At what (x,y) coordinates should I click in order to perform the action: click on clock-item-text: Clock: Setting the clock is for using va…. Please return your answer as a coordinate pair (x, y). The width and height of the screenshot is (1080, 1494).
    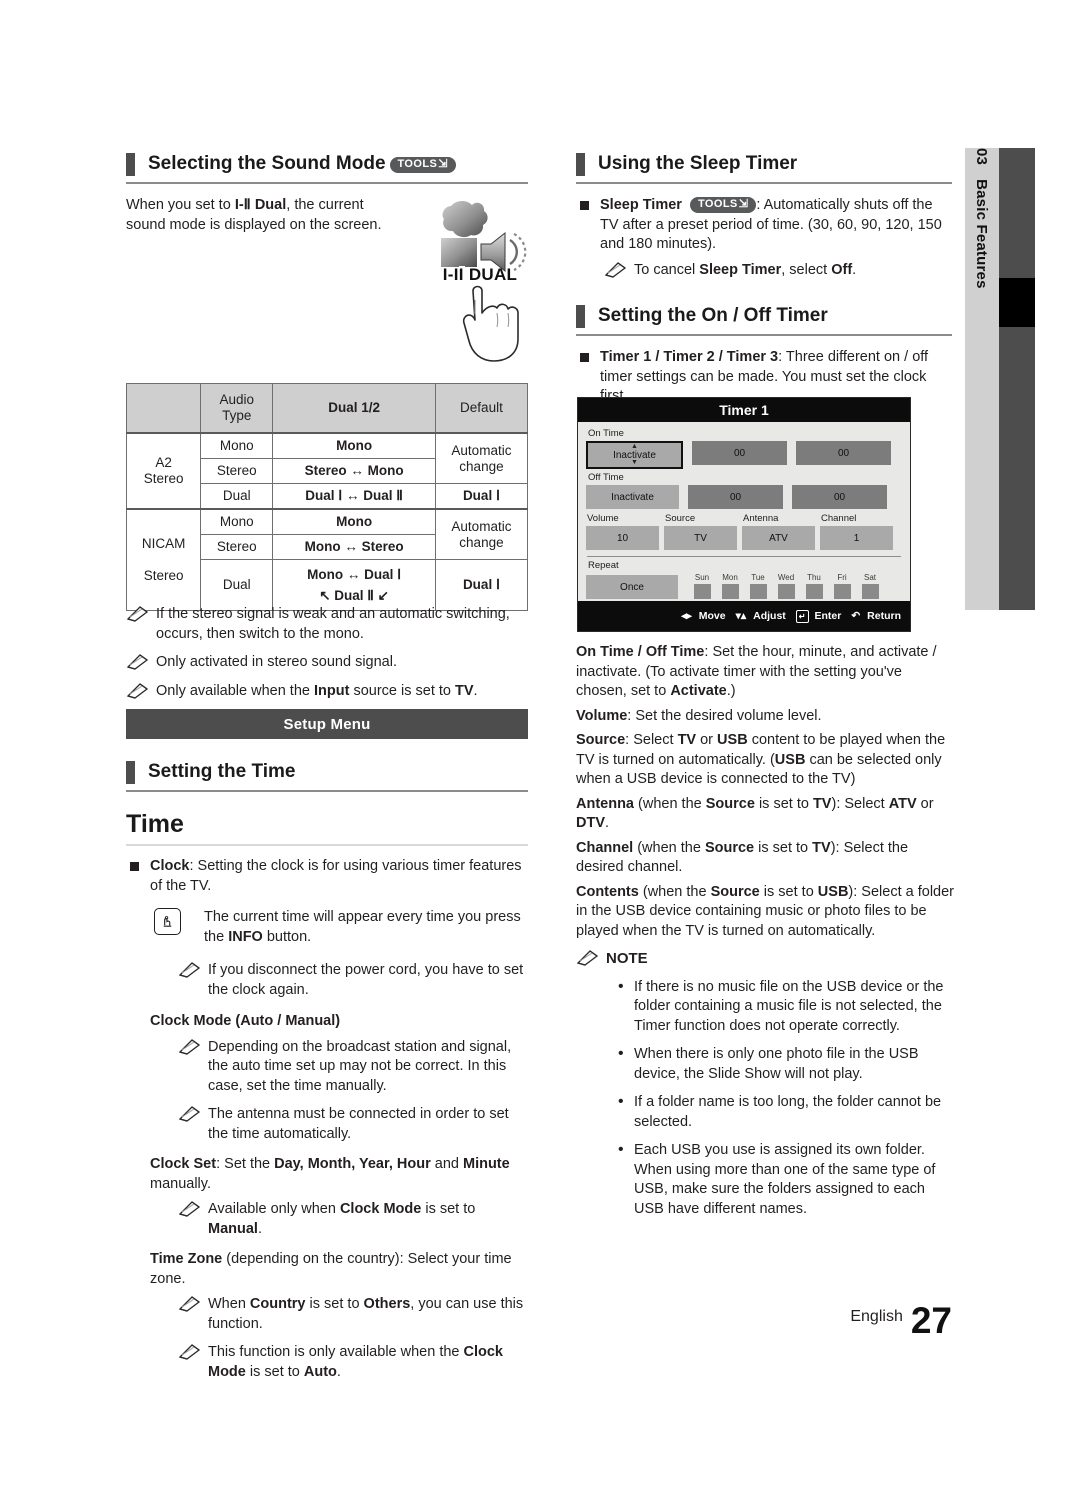
    Looking at the image, I should click on (339, 876).